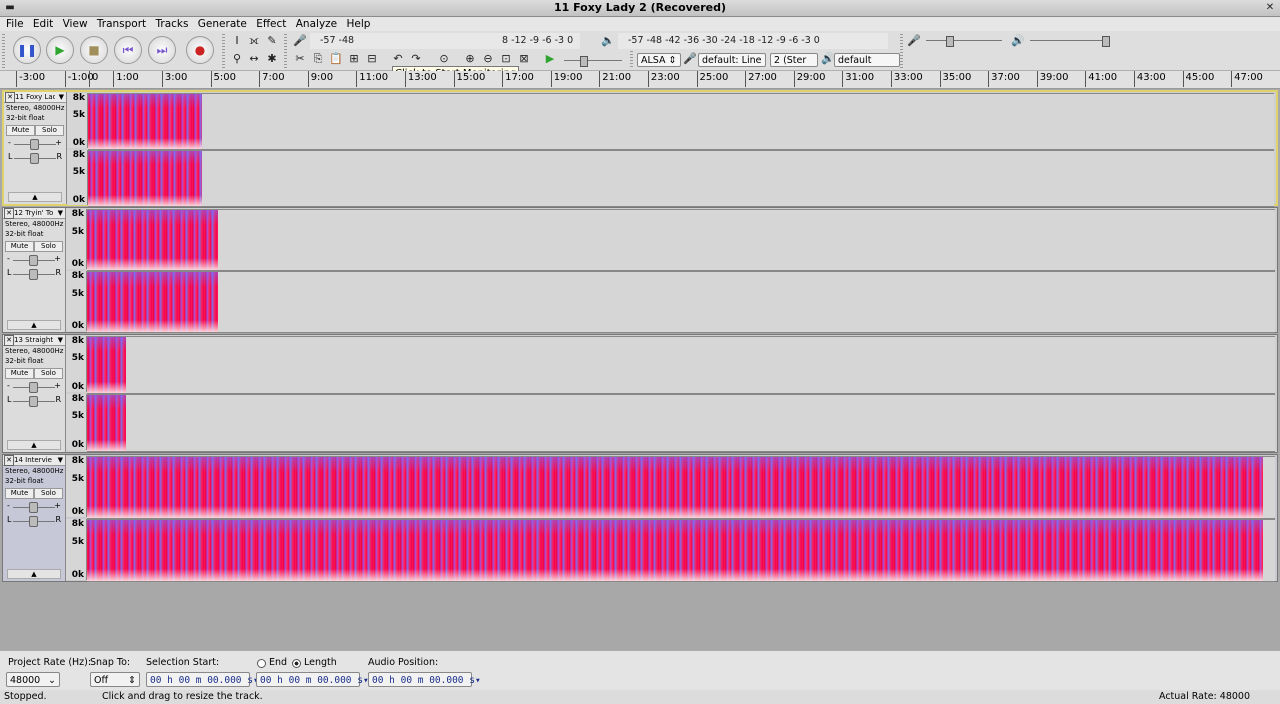 This screenshot has height=704, width=1280. What do you see at coordinates (172, 24) in the screenshot?
I see `menu-tracks: Tracks` at bounding box center [172, 24].